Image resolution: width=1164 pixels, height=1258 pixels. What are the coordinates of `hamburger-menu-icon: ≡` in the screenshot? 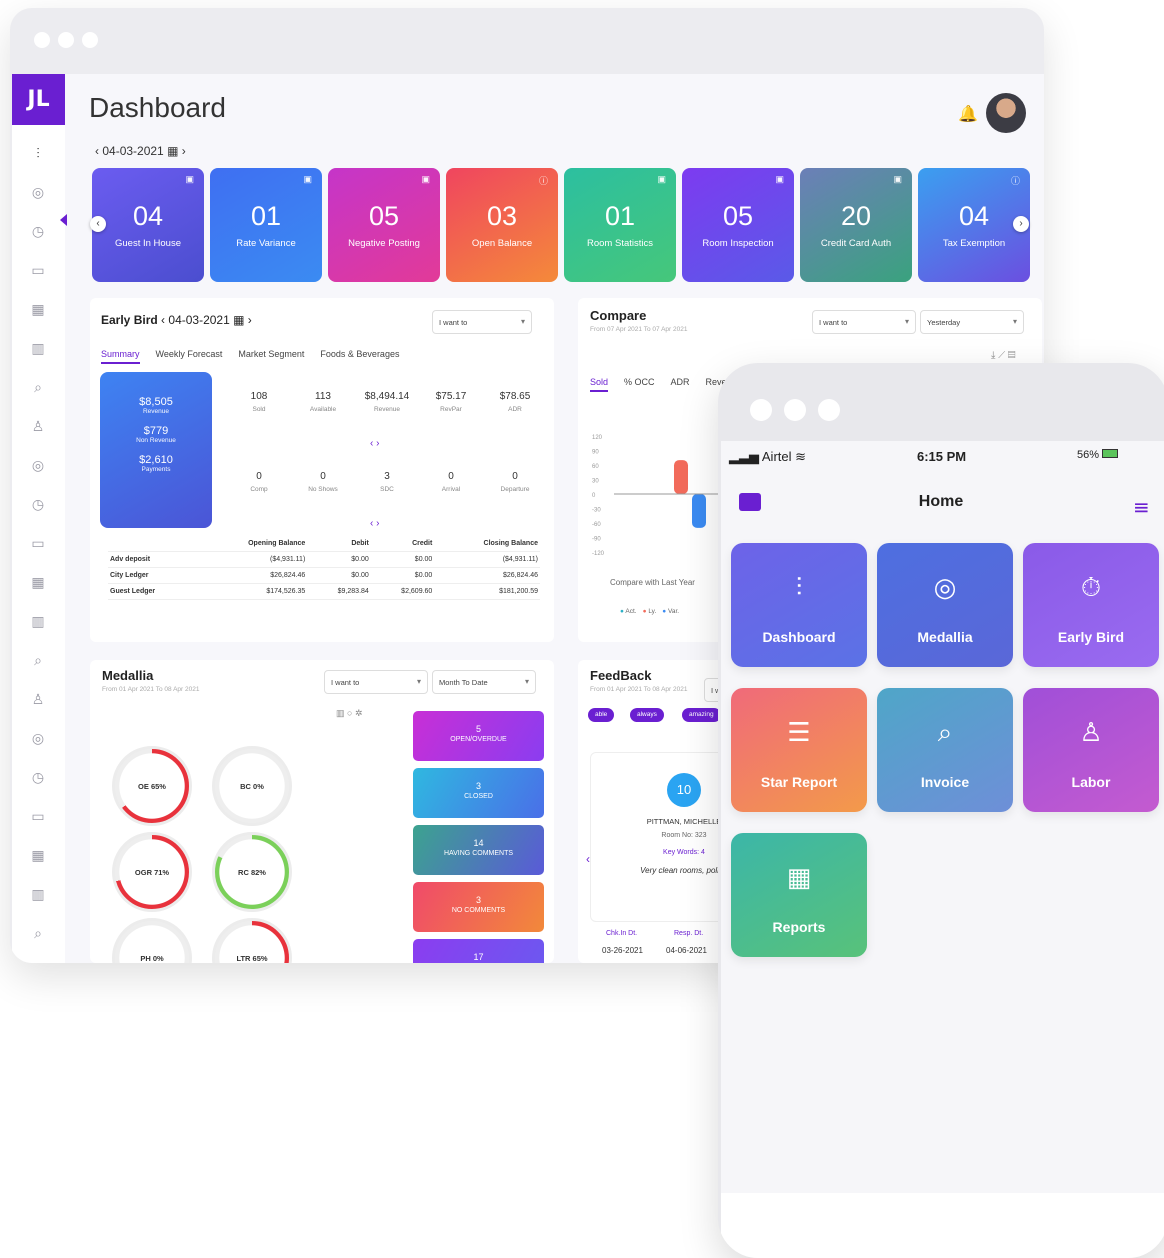 It's located at (1141, 507).